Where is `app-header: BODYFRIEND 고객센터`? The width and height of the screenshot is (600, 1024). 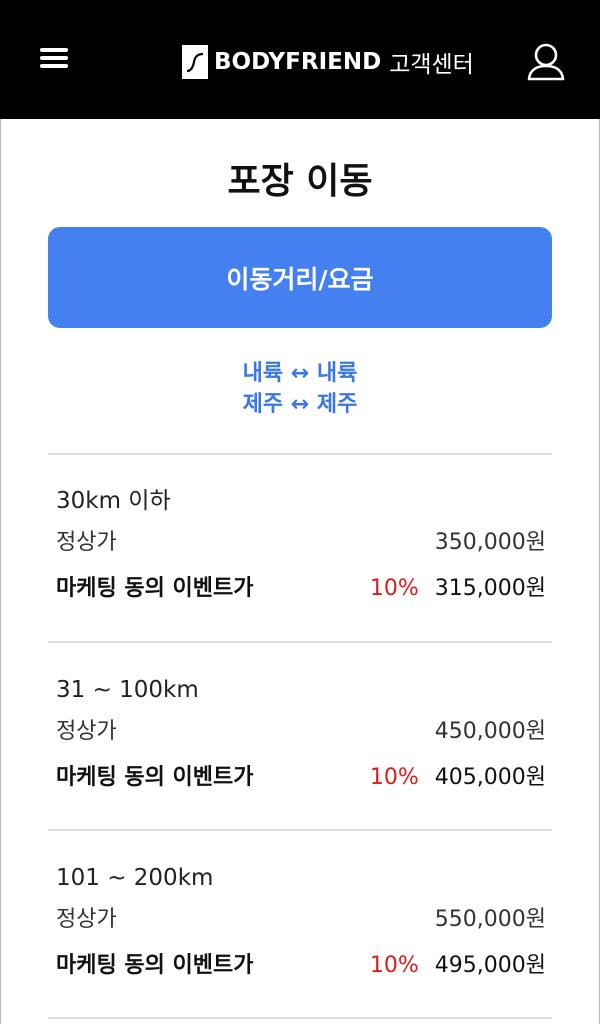
app-header: BODYFRIEND 고객센터 is located at coordinates (300, 59).